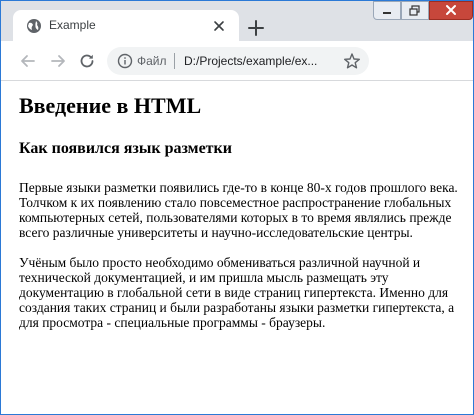 This screenshot has width=474, height=415. I want to click on globe-icon, so click(34, 26).